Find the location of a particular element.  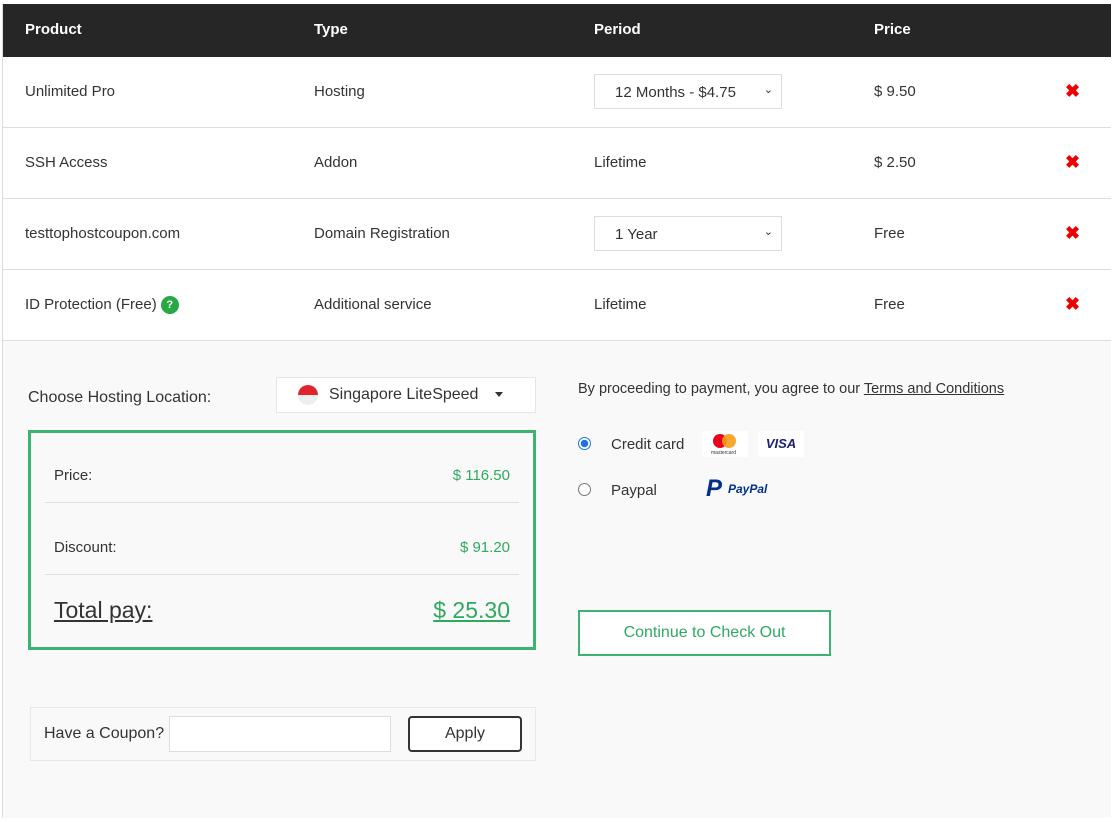

price-value: $ 116.50 is located at coordinates (481, 475).